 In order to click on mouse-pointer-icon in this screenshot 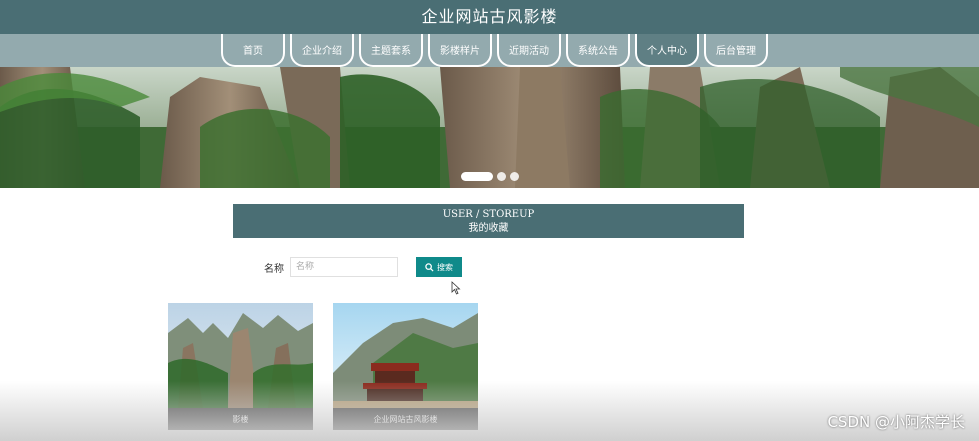, I will do `click(456, 288)`.